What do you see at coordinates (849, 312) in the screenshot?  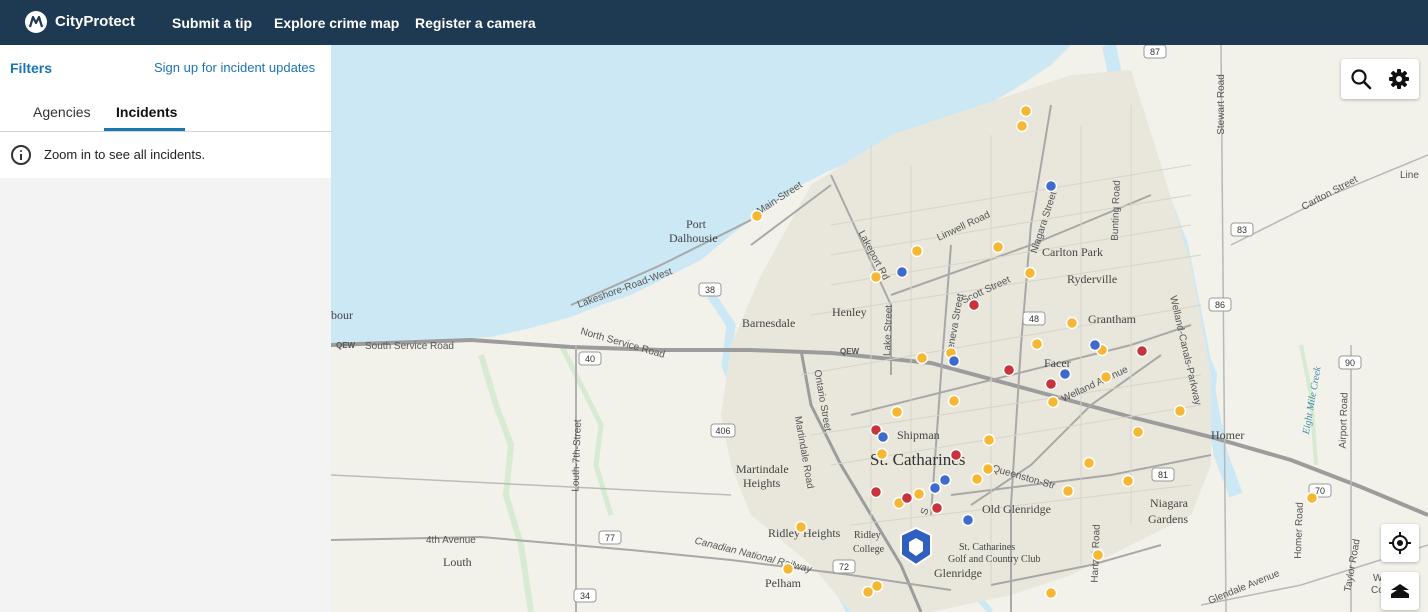 I see `label-henley: Henley` at bounding box center [849, 312].